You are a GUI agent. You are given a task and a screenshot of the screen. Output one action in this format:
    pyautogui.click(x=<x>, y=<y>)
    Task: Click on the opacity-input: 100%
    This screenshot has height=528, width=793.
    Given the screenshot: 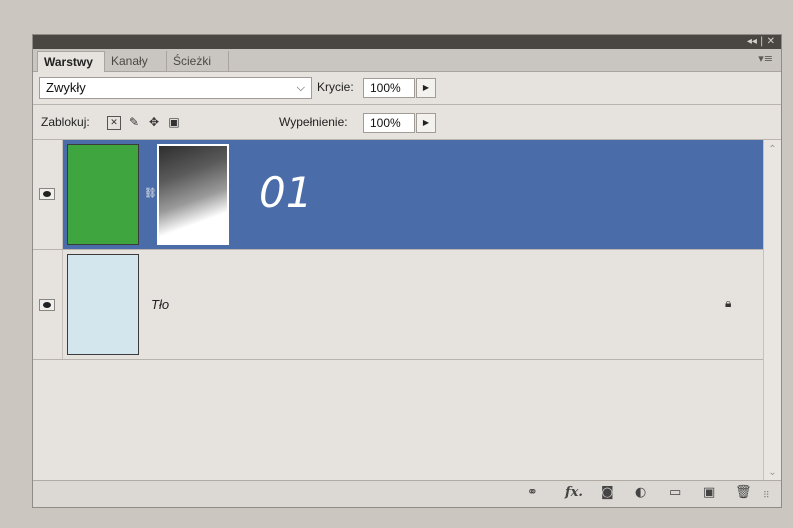 What is the action you would take?
    pyautogui.click(x=389, y=88)
    